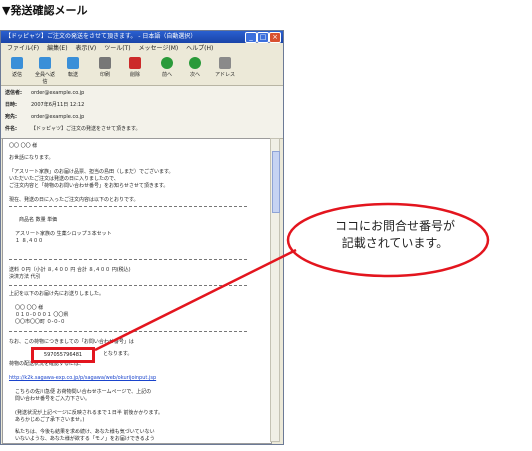  What do you see at coordinates (195, 300) in the screenshot?
I see `callout-pointer` at bounding box center [195, 300].